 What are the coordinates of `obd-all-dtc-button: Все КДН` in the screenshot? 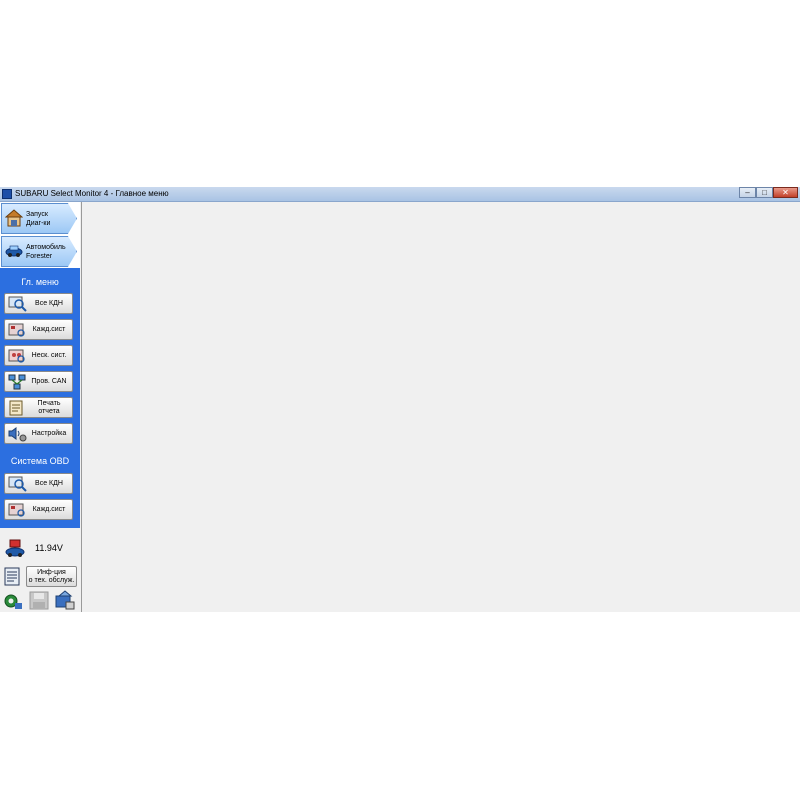 It's located at (38, 483).